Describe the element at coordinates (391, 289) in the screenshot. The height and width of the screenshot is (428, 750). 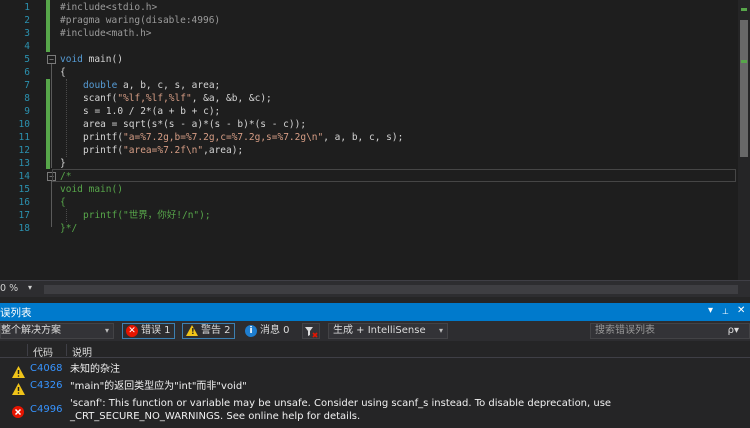
I see `horizontal-scrollbar` at that location.